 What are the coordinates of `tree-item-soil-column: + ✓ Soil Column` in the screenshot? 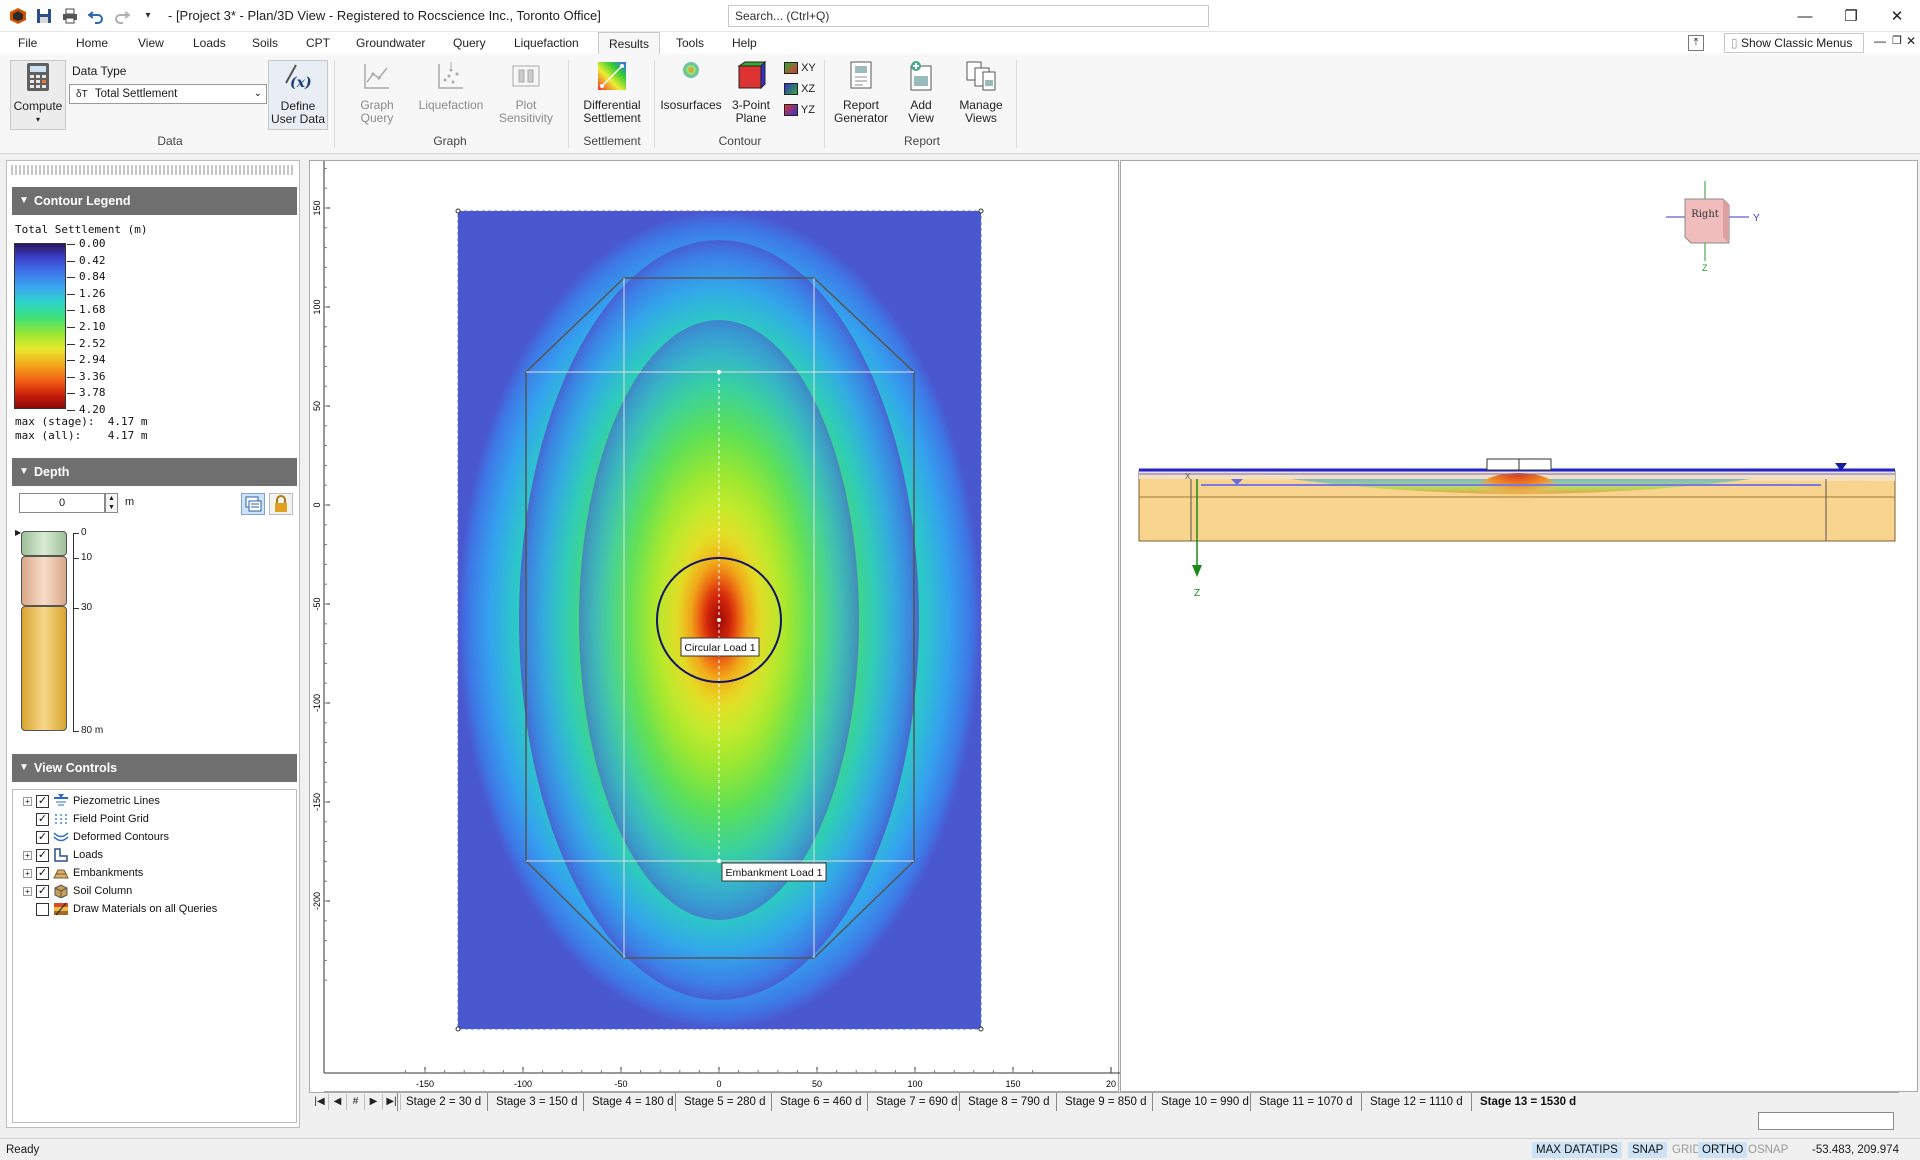 It's located at (77, 891).